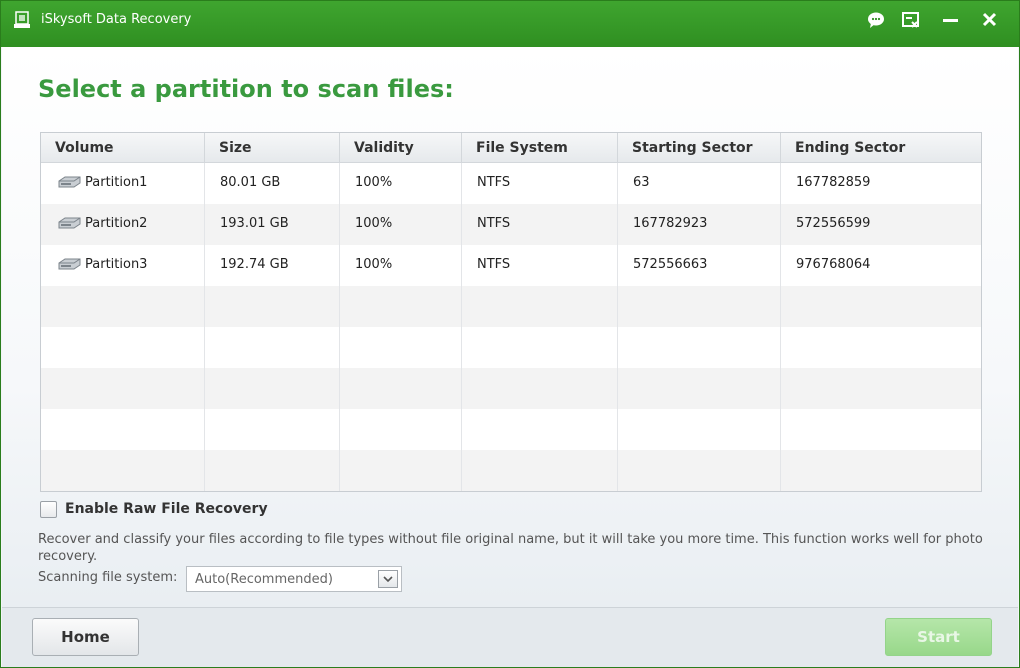 This screenshot has height=668, width=1020. Describe the element at coordinates (116, 182) in the screenshot. I see `volume-name: Partition1` at that location.